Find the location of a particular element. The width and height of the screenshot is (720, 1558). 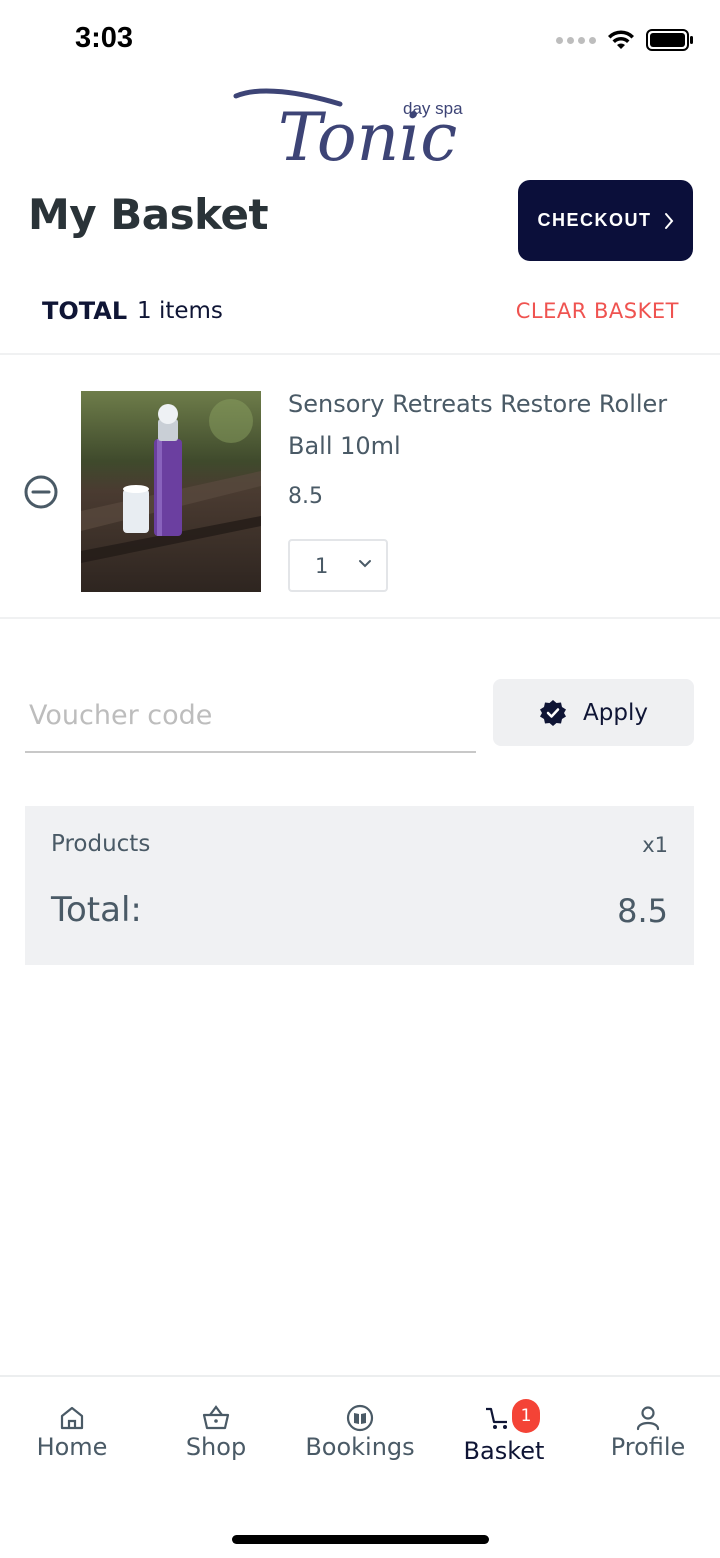

summary-products-count: x1 is located at coordinates (655, 845).